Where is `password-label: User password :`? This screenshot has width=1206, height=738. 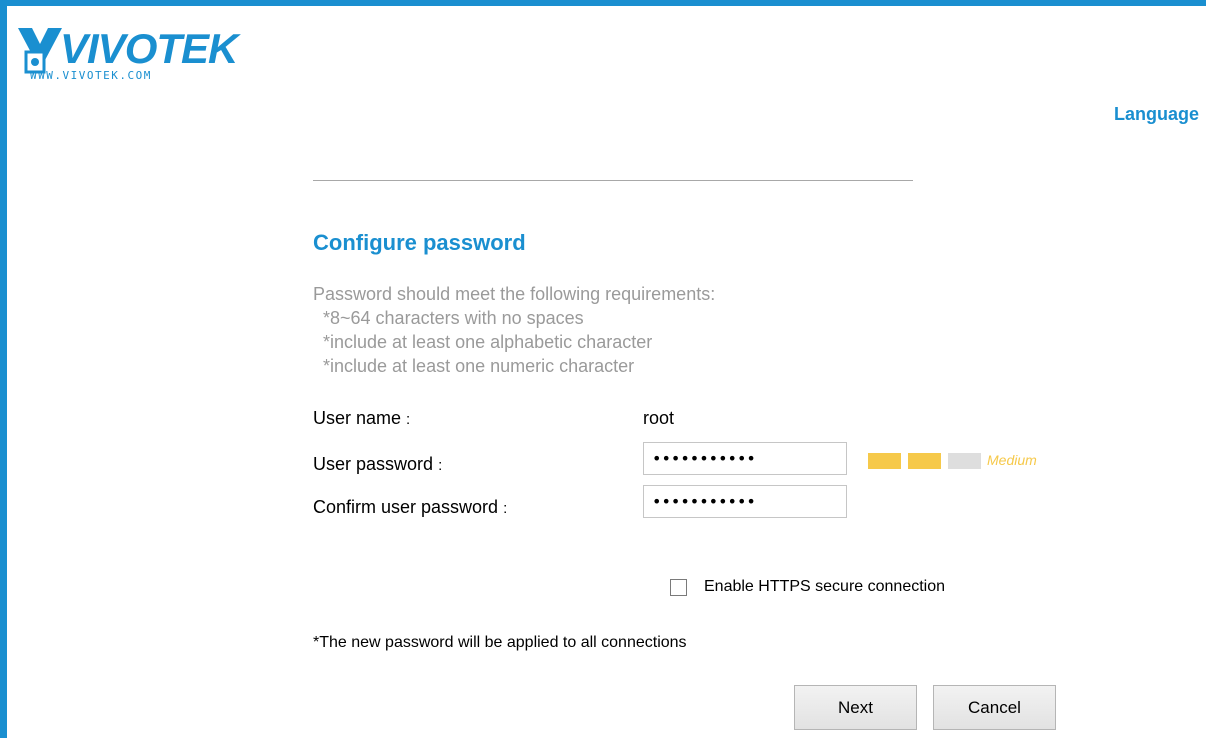
password-label: User password : is located at coordinates (378, 464).